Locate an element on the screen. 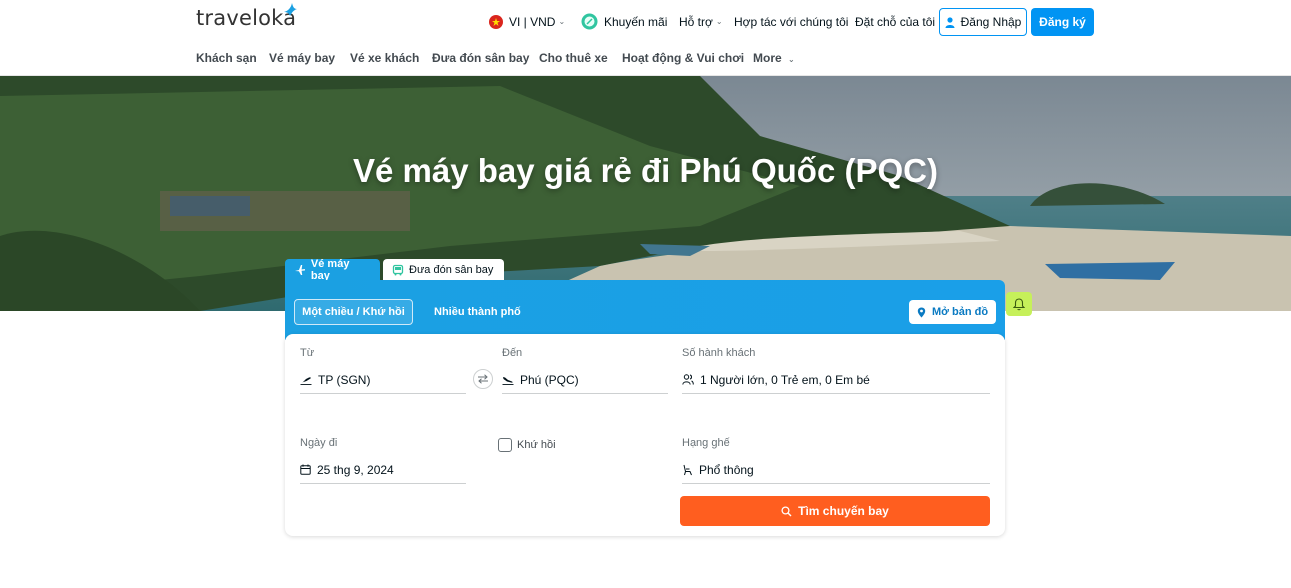  promotions-link: Khuyến mãi is located at coordinates (624, 21).